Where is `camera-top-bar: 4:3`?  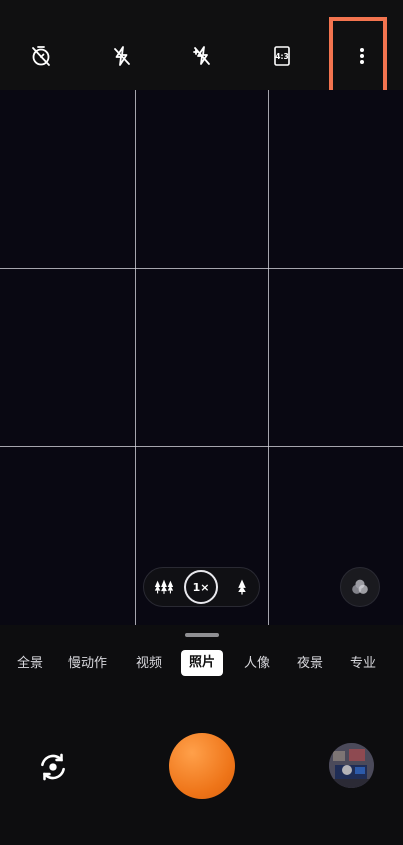
camera-top-bar: 4:3 is located at coordinates (201, 45).